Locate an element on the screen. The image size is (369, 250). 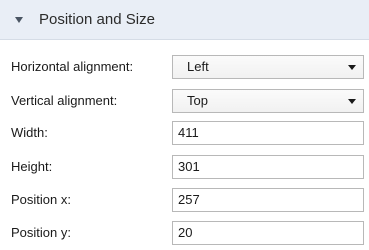
width-row: Width: 411 is located at coordinates (184, 133).